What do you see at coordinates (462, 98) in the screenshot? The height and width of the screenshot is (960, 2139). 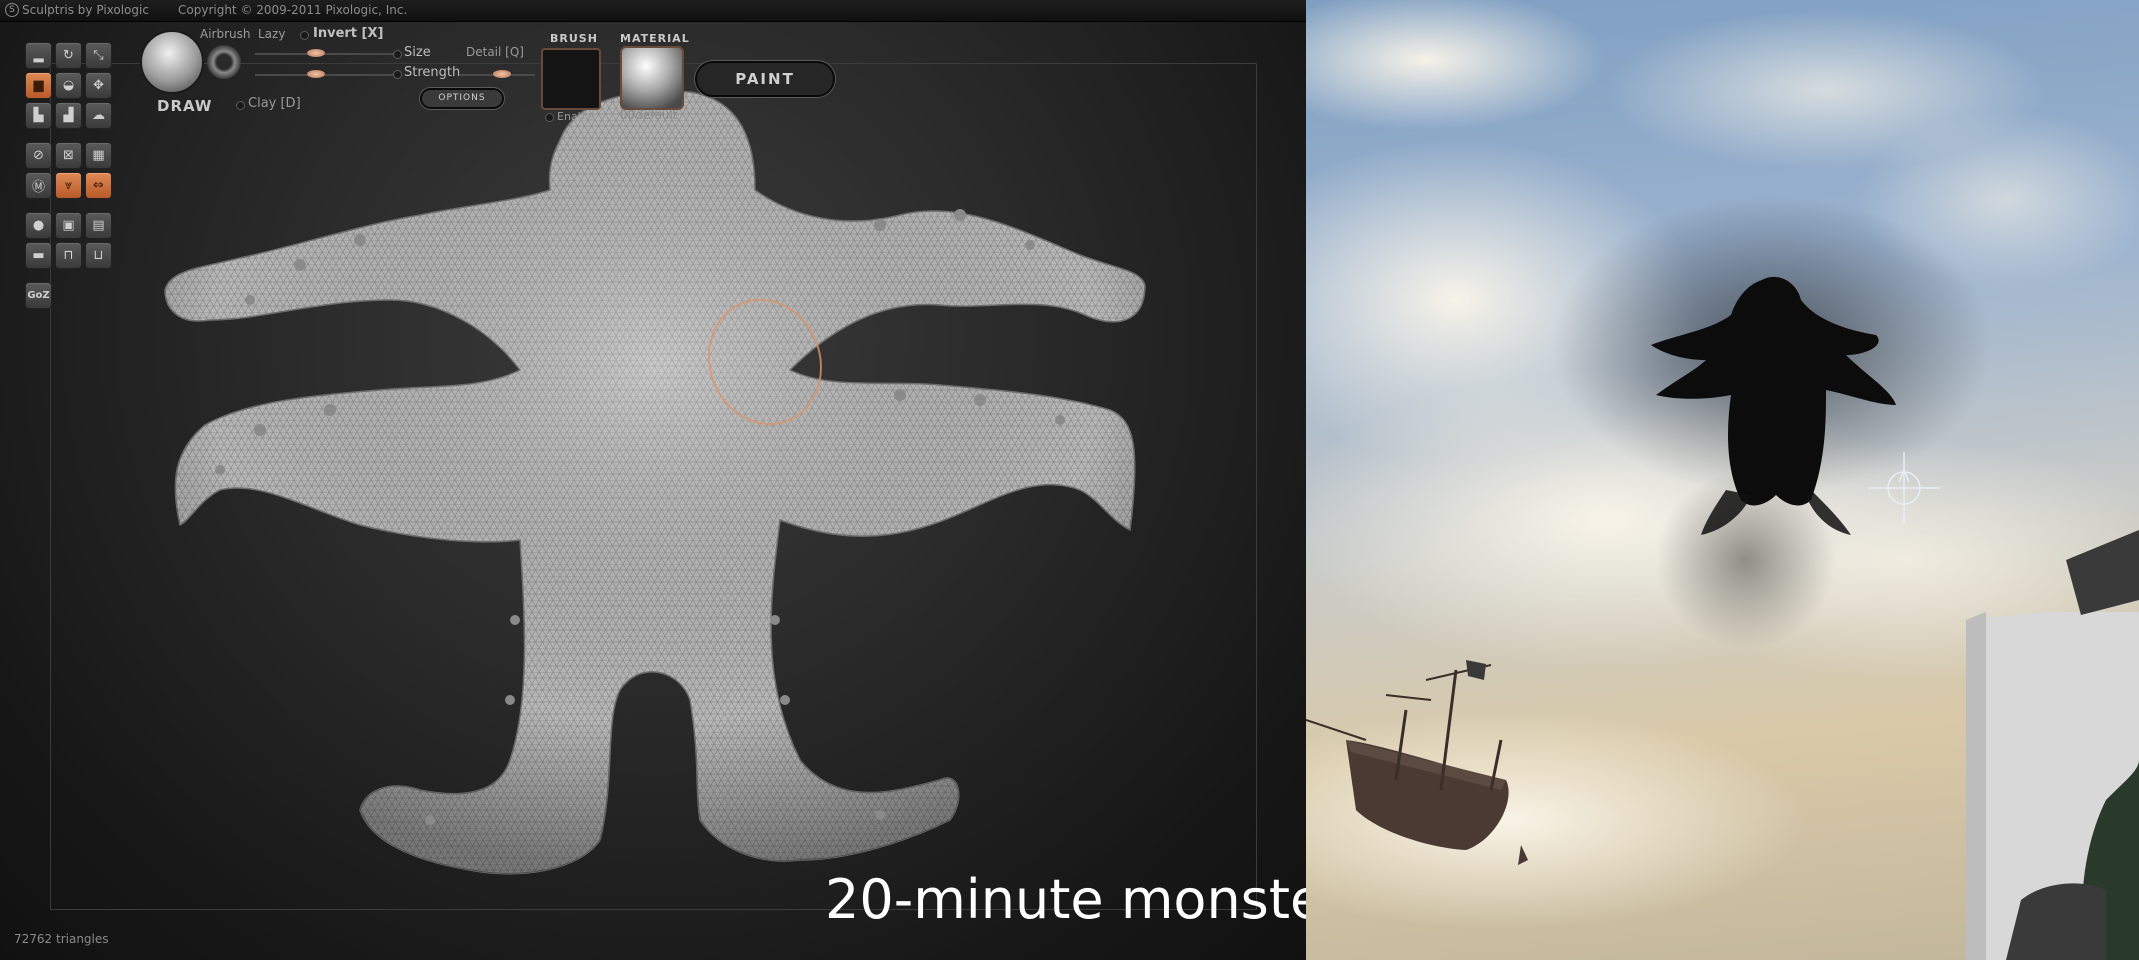 I see `options-button: OPTIONS` at bounding box center [462, 98].